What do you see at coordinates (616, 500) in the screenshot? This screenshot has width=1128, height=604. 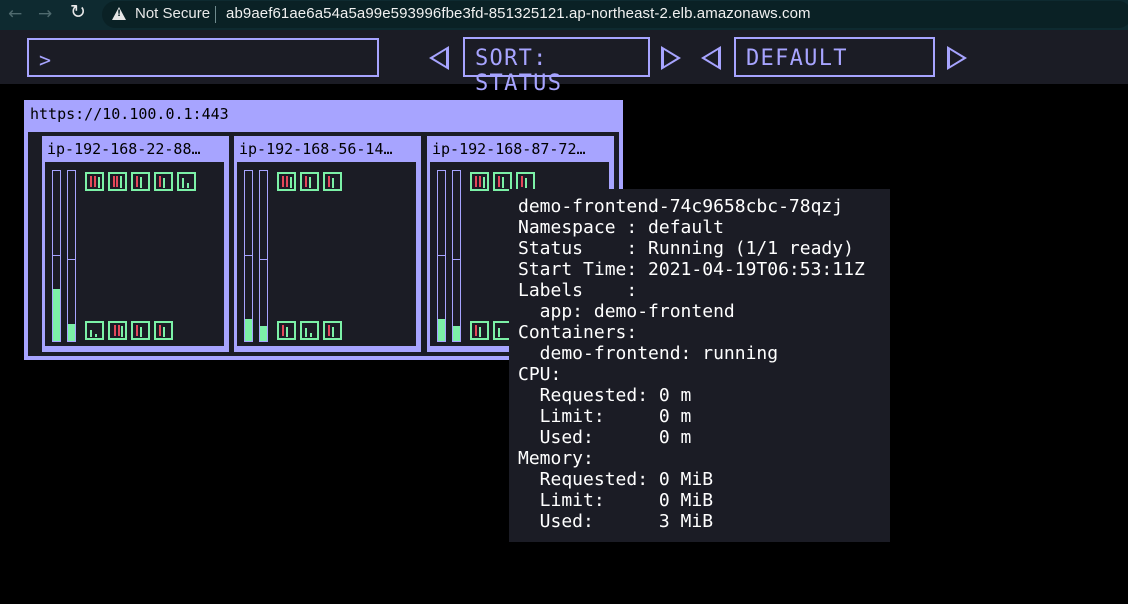 I see `tooltip-memory-limit: Limit: 0 MiB` at bounding box center [616, 500].